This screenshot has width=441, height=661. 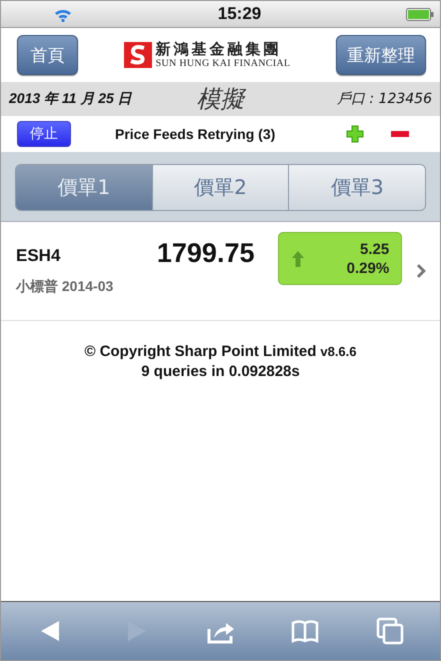 What do you see at coordinates (384, 99) in the screenshot?
I see `account-label: 戶口 : 123456` at bounding box center [384, 99].